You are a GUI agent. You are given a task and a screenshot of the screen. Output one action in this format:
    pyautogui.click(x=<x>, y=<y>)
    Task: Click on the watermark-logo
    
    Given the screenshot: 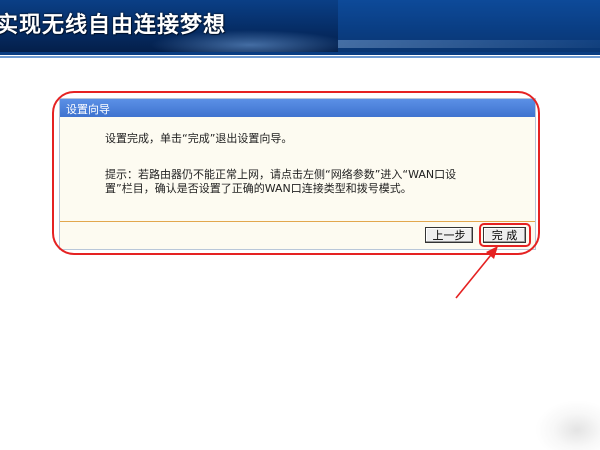 What is the action you would take?
    pyautogui.click(x=567, y=425)
    